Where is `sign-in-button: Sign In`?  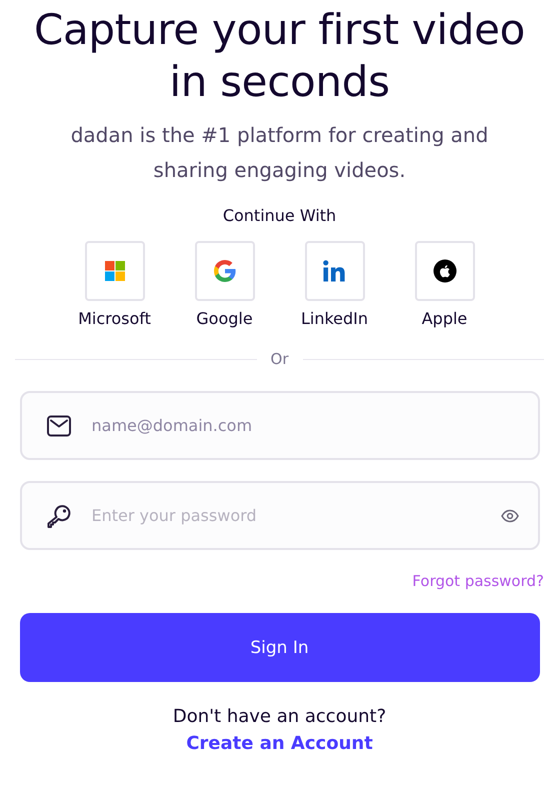 sign-in-button: Sign In is located at coordinates (280, 647).